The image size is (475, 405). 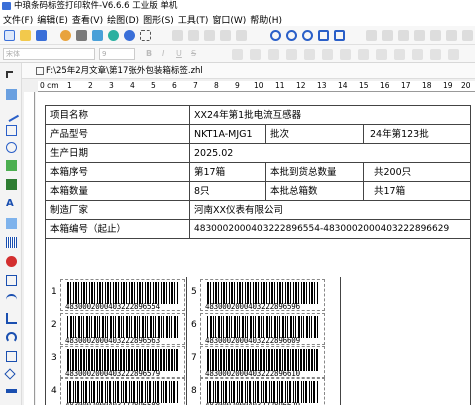 What do you see at coordinates (453, 54) in the screenshot?
I see `flip-icon` at bounding box center [453, 54].